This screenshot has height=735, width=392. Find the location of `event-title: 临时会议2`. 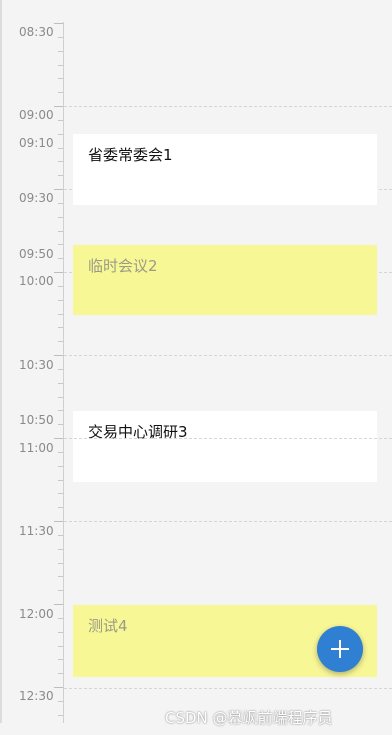

event-title: 临时会议2 is located at coordinates (123, 266).